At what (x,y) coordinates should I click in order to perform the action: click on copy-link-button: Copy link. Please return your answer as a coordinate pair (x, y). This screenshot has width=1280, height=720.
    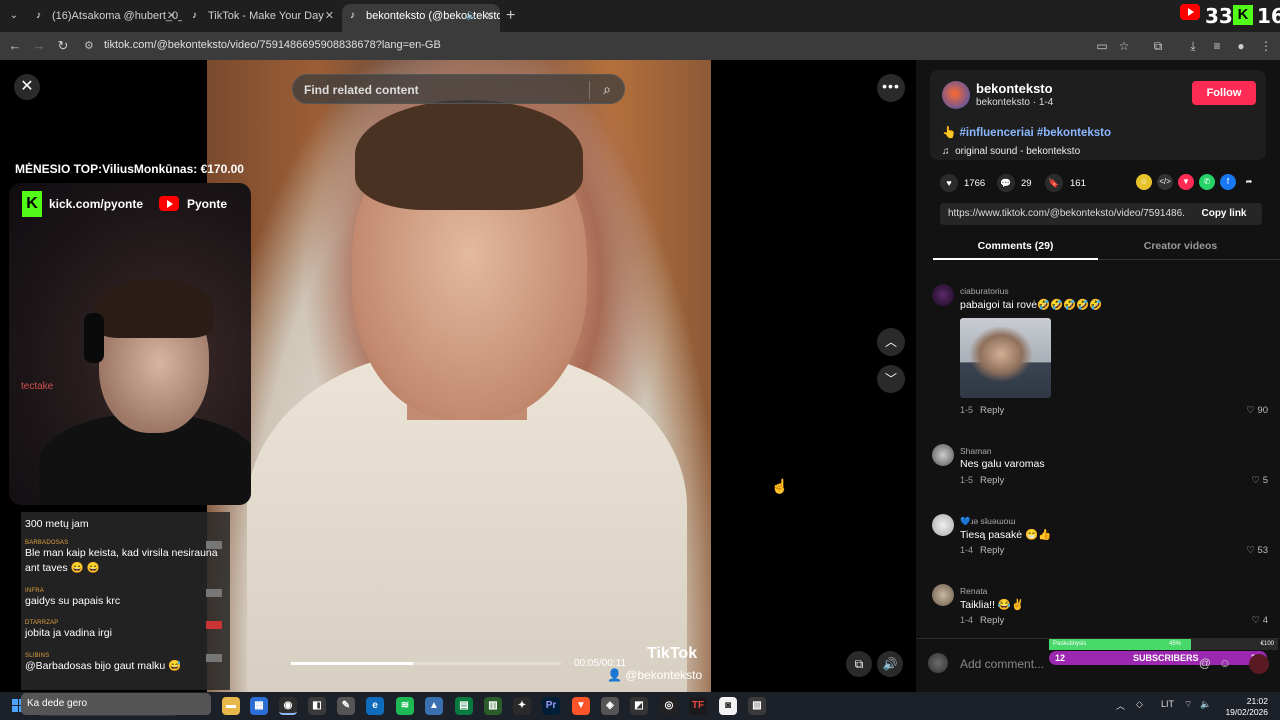
    Looking at the image, I should click on (1224, 214).